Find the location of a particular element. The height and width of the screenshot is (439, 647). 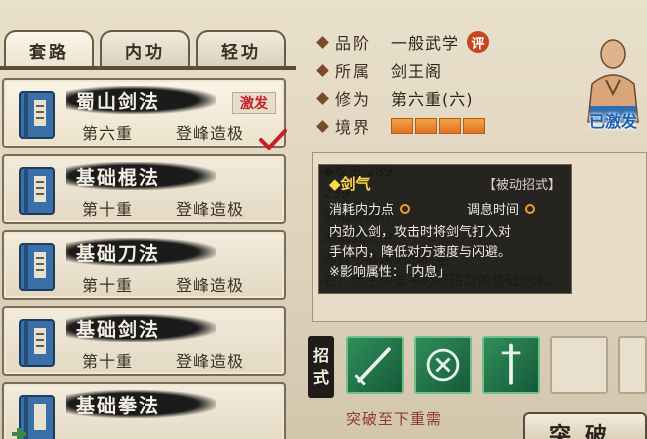

tab-lightness: 轻功 is located at coordinates (241, 49).